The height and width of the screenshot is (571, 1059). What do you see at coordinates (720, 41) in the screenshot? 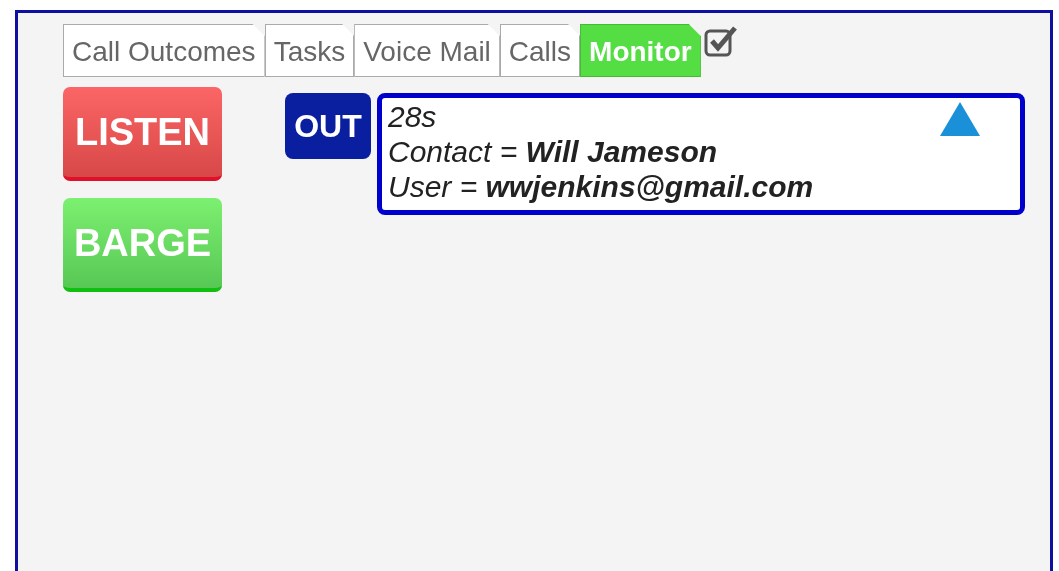
I see `checkbox-icon` at bounding box center [720, 41].